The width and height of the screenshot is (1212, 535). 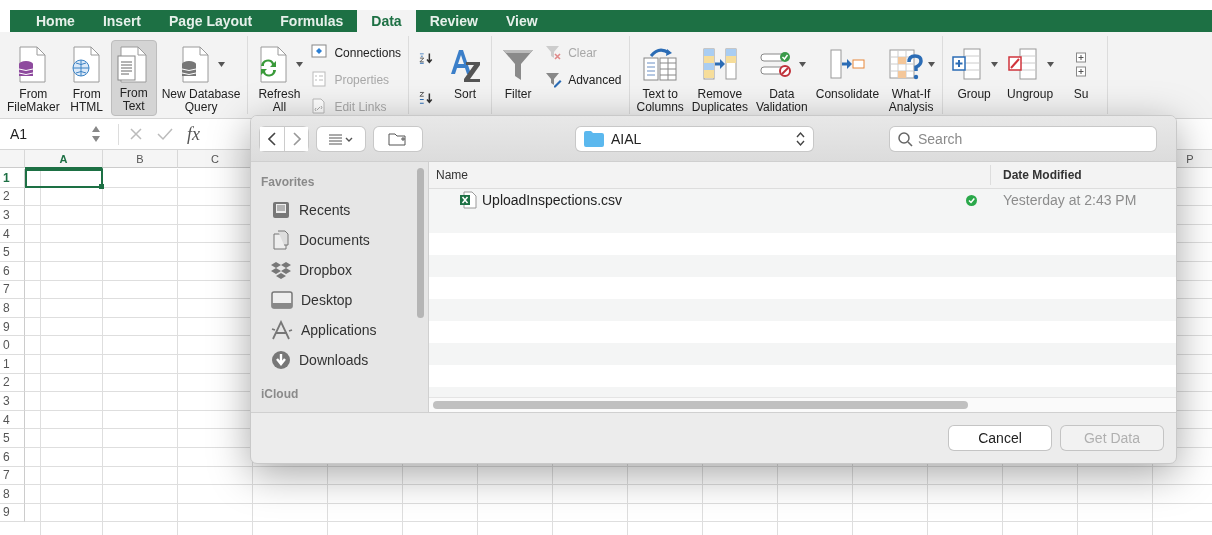 What do you see at coordinates (12, 159) in the screenshot?
I see `select-all-button` at bounding box center [12, 159].